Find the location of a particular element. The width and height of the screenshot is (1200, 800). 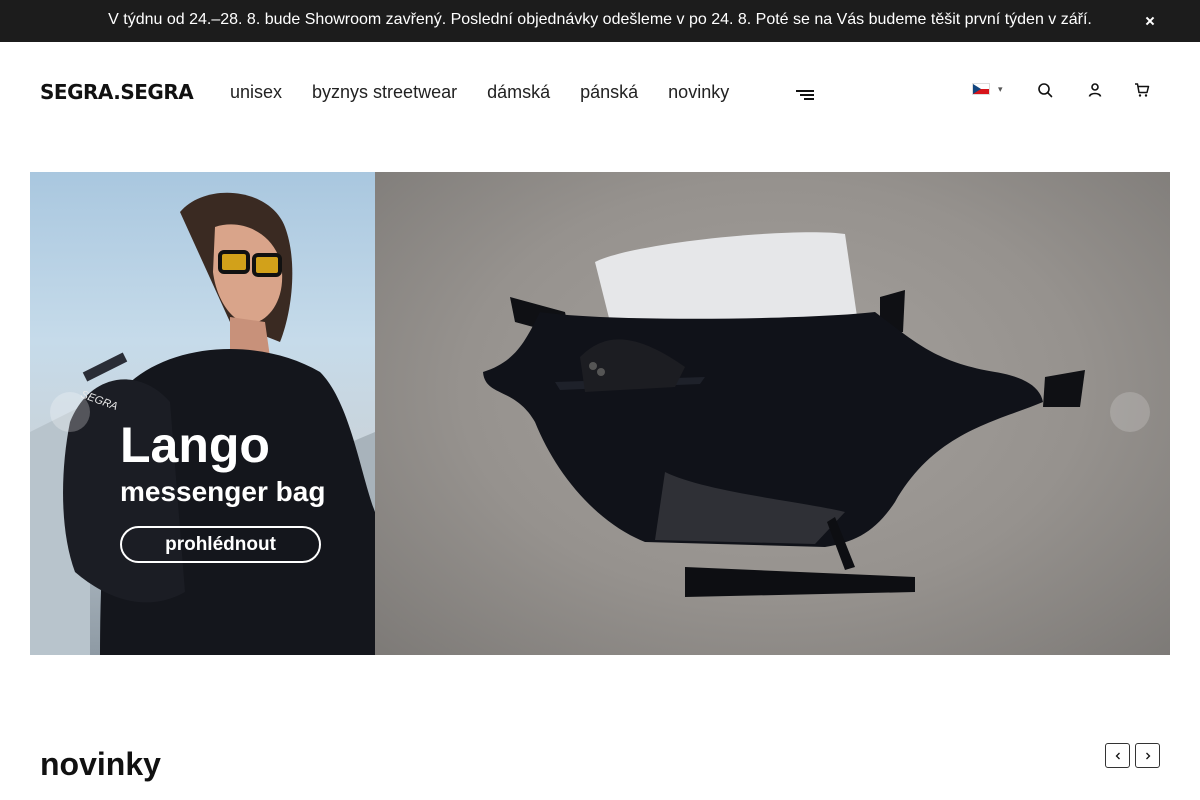

chevron-down-icon: ▾ is located at coordinates (1000, 88).